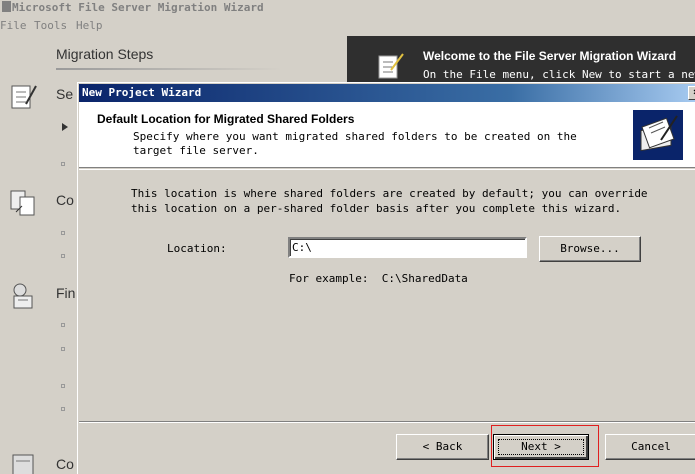 The width and height of the screenshot is (695, 474). Describe the element at coordinates (650, 447) in the screenshot. I see `cancel-button: Cancel` at that location.